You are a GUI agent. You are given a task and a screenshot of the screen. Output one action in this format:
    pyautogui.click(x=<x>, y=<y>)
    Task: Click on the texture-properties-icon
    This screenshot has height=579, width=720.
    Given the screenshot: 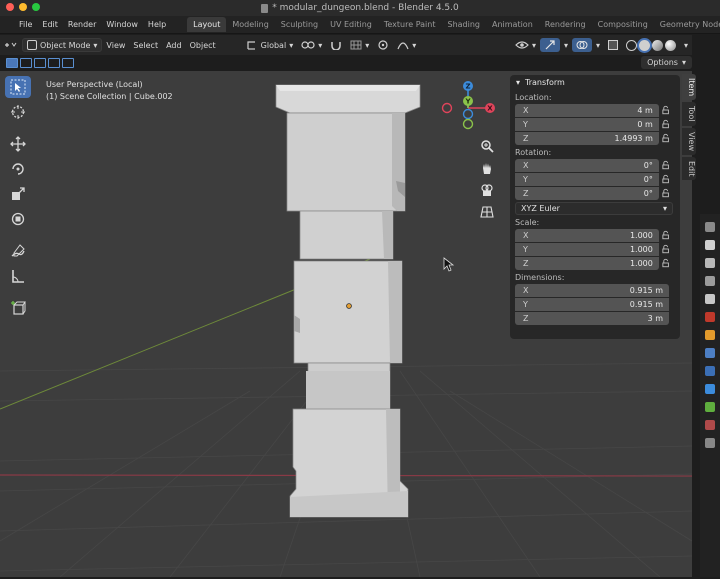 What is the action you would take?
    pyautogui.click(x=710, y=443)
    